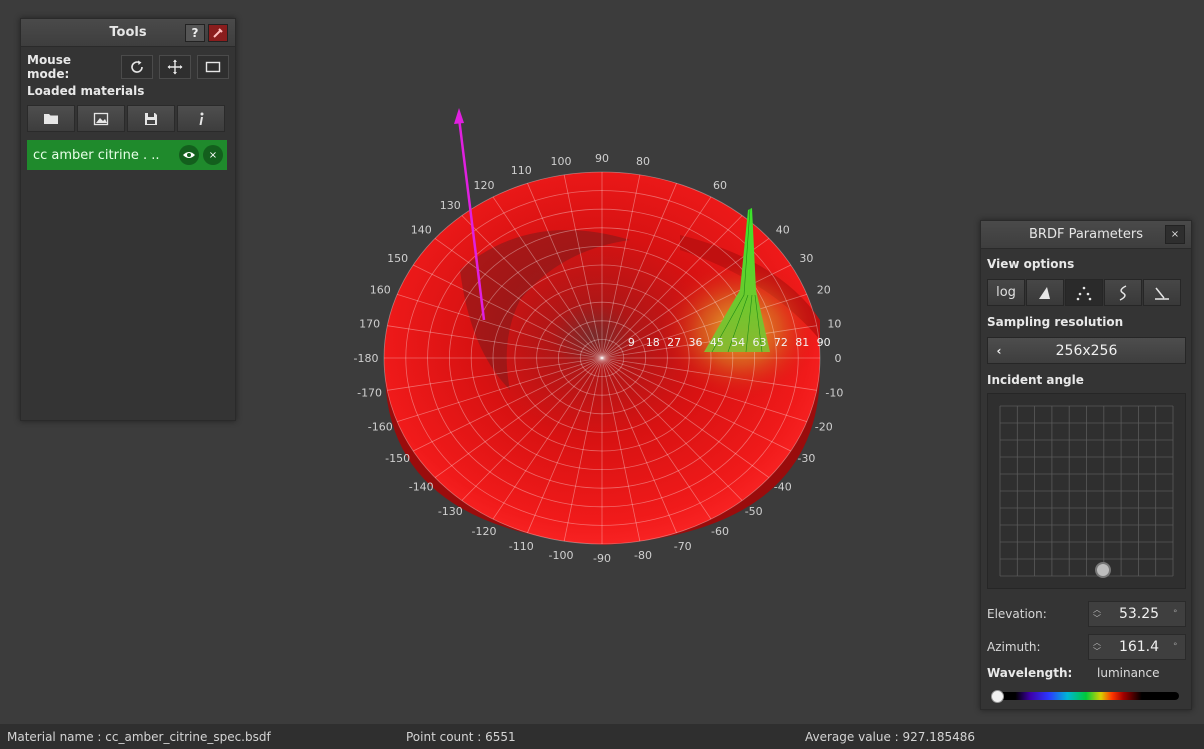 The width and height of the screenshot is (1204, 749). I want to click on azimuth-tick-label: 30, so click(806, 258).